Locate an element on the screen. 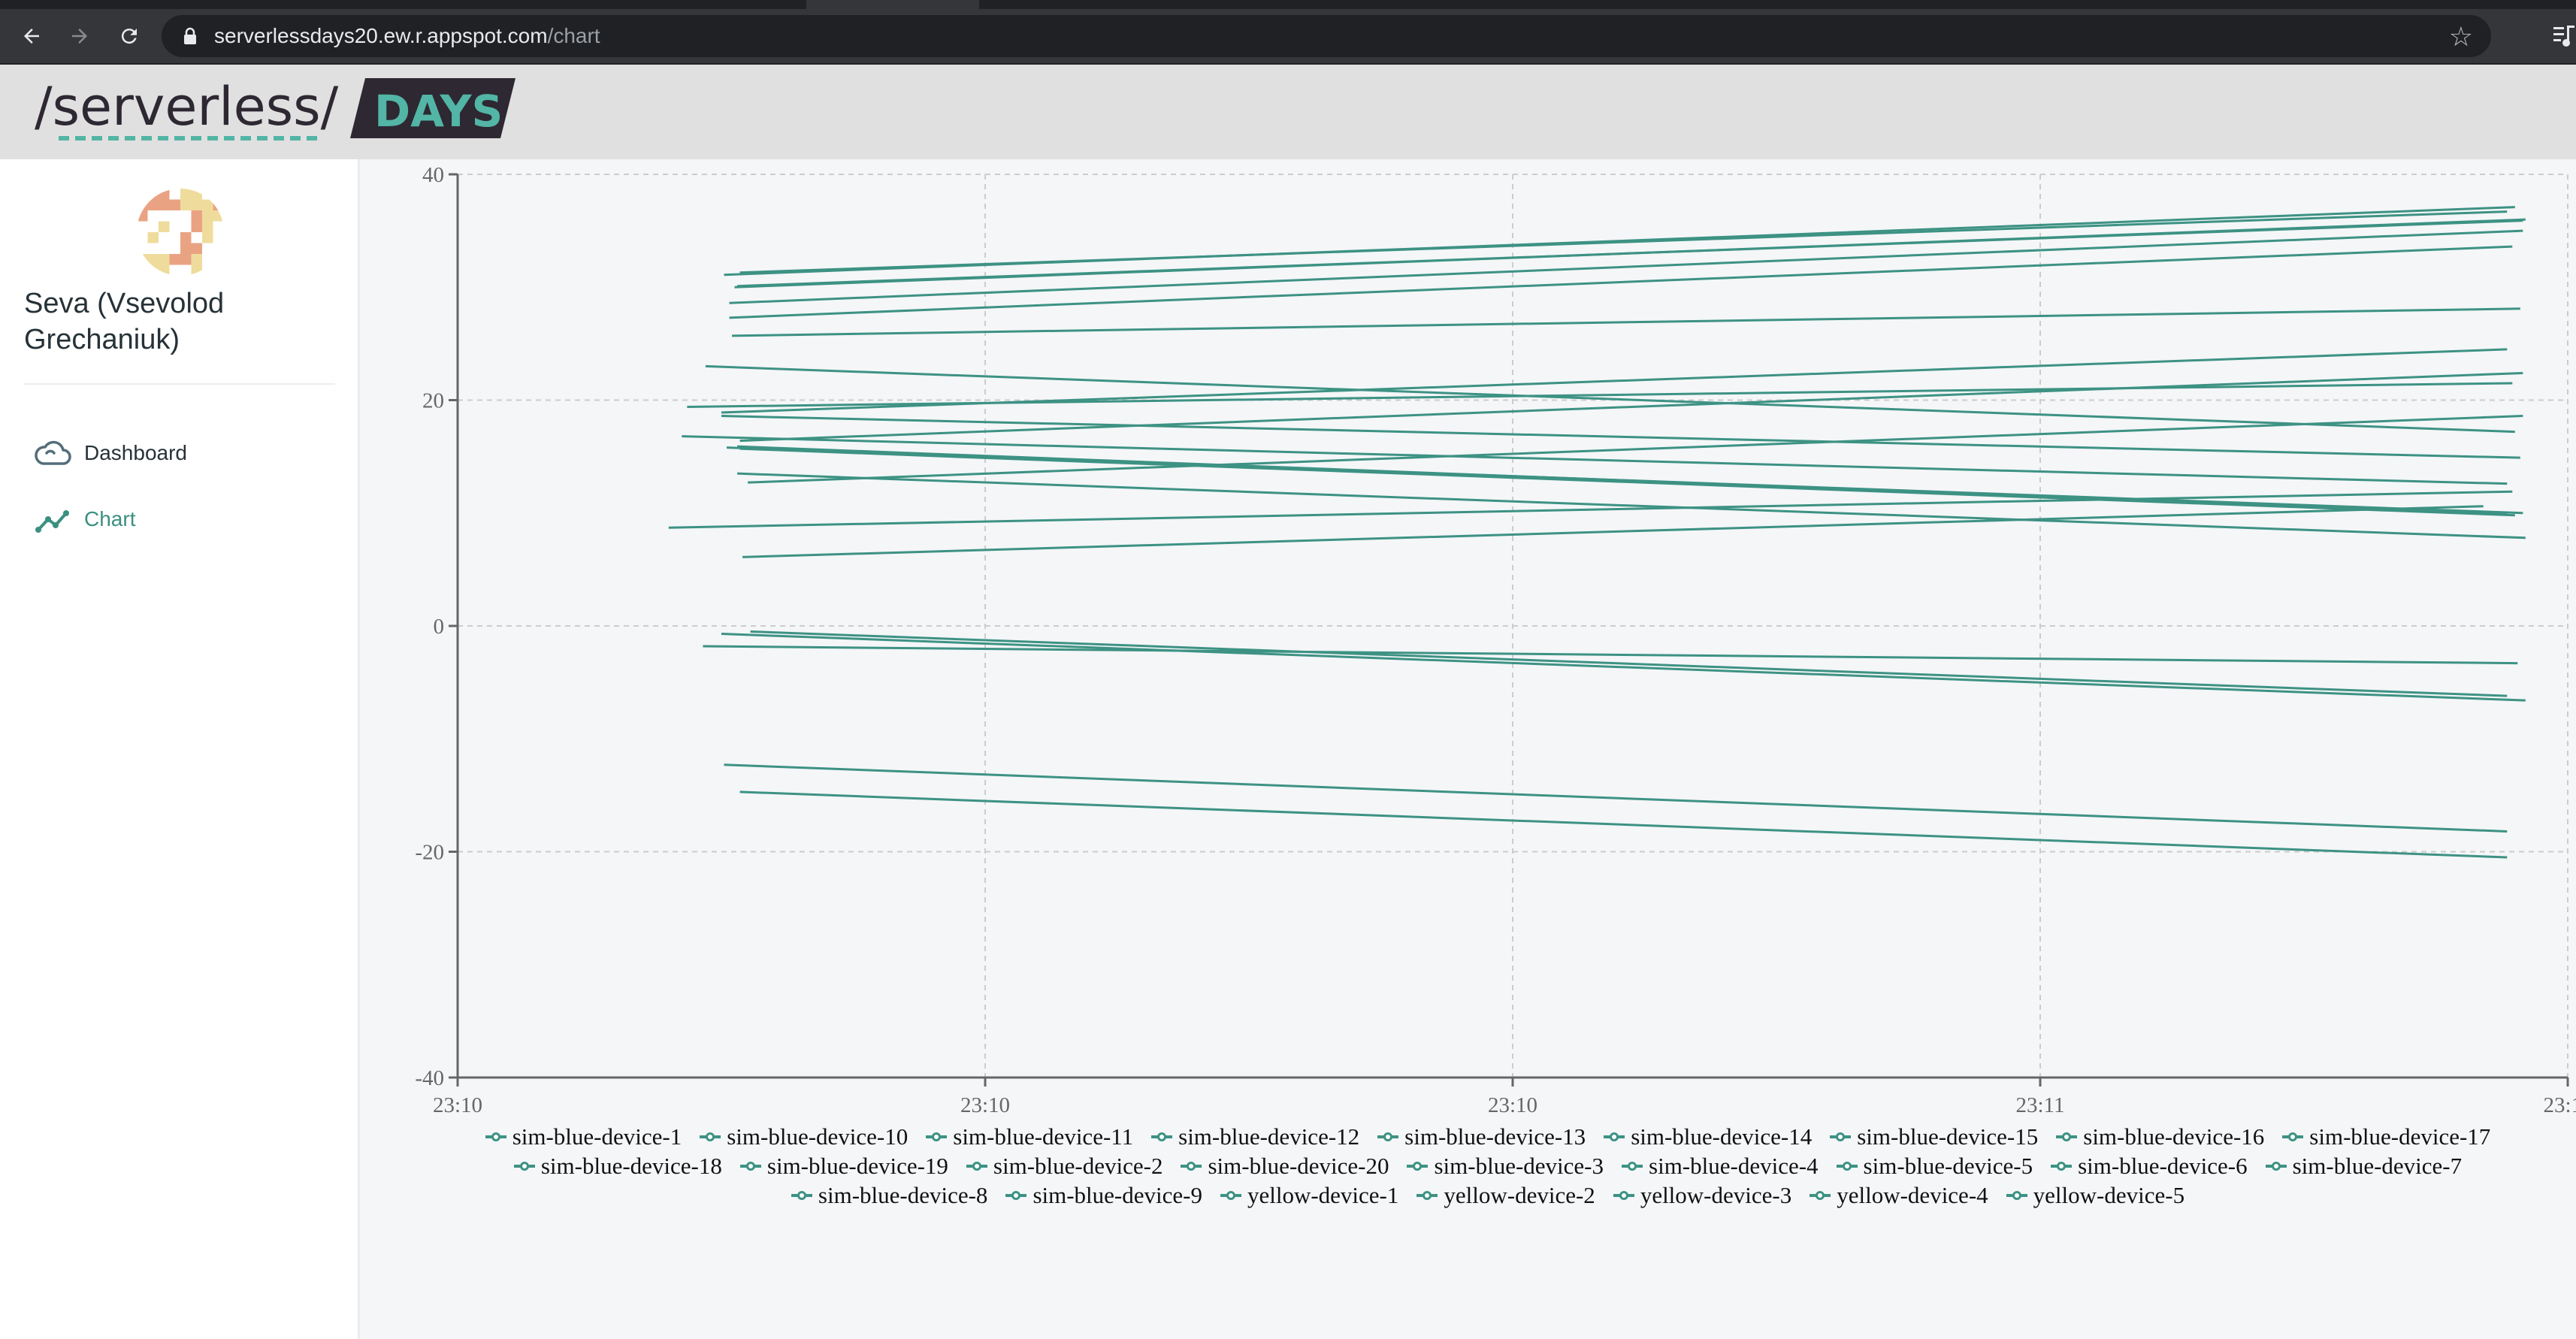  legend-item: sim-blue-device-3 is located at coordinates (1506, 1166).